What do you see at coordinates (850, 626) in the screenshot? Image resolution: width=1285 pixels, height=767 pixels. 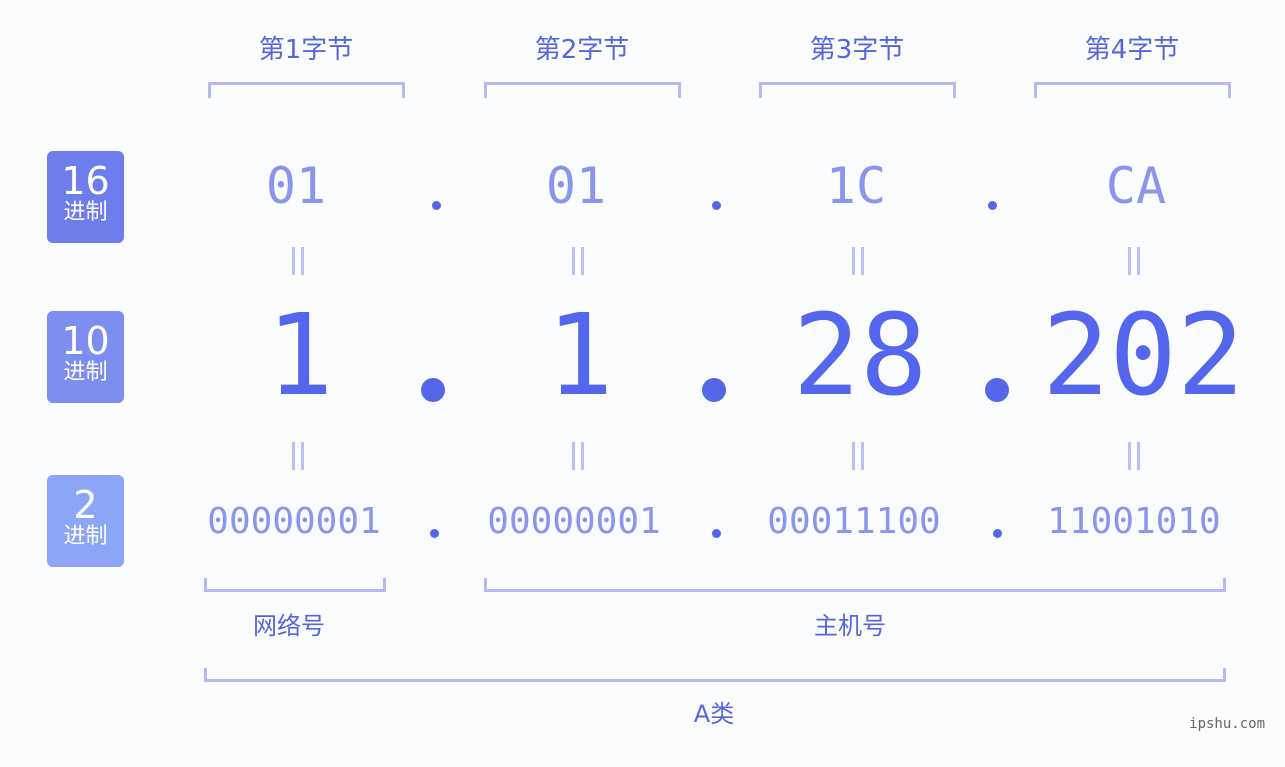 I see `host-label: 主机号` at bounding box center [850, 626].